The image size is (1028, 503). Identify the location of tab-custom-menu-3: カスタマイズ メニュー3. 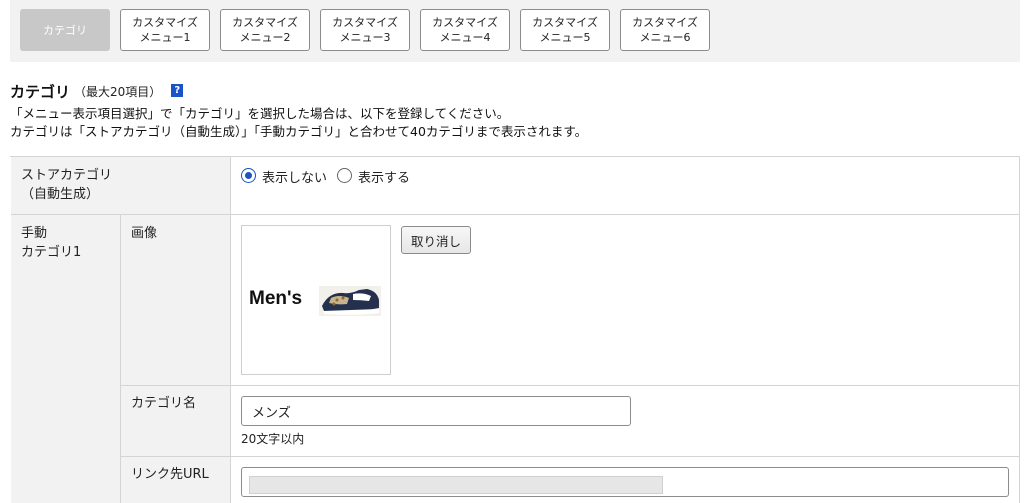
(365, 30).